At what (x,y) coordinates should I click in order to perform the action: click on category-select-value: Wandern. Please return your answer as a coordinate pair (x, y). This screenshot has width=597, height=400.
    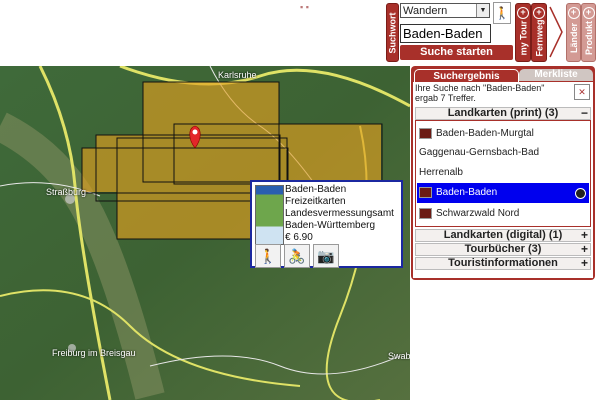
    Looking at the image, I should click on (425, 11).